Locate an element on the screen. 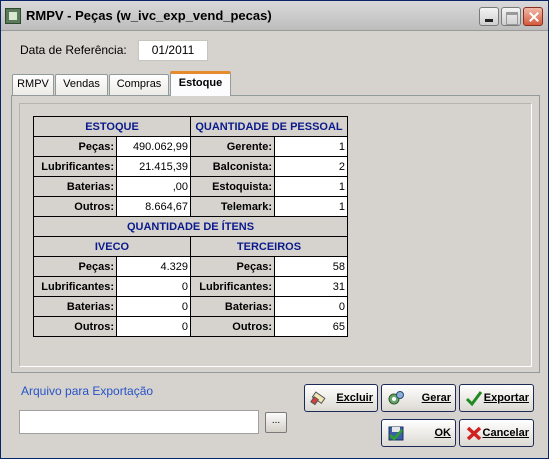  terceiros-value-field: 58 is located at coordinates (311, 266).